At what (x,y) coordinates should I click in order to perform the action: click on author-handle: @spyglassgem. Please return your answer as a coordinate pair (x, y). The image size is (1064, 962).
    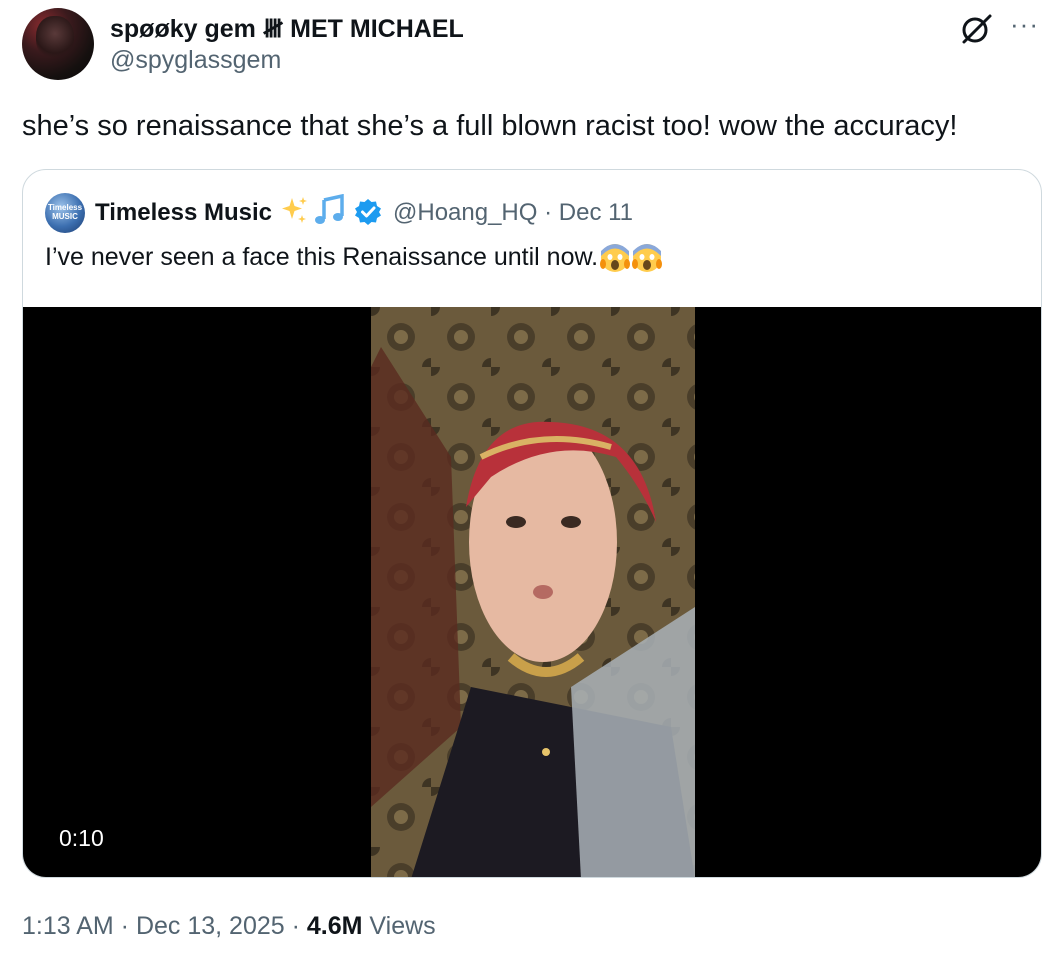
    Looking at the image, I should click on (195, 60).